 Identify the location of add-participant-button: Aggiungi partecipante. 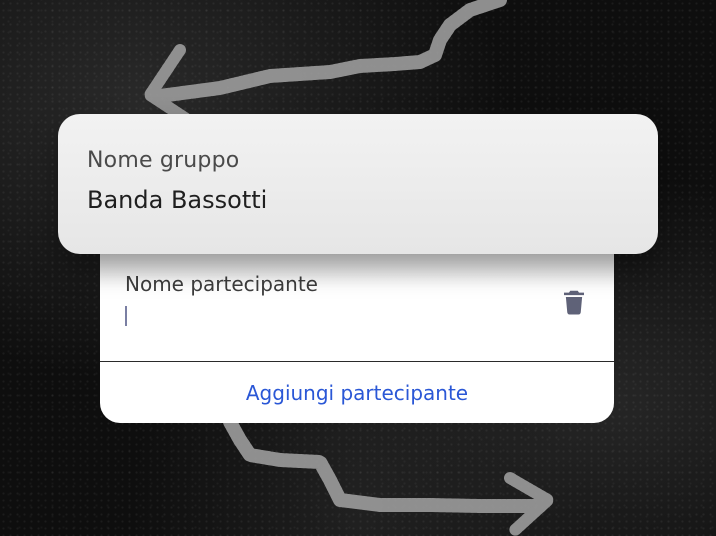
(357, 392).